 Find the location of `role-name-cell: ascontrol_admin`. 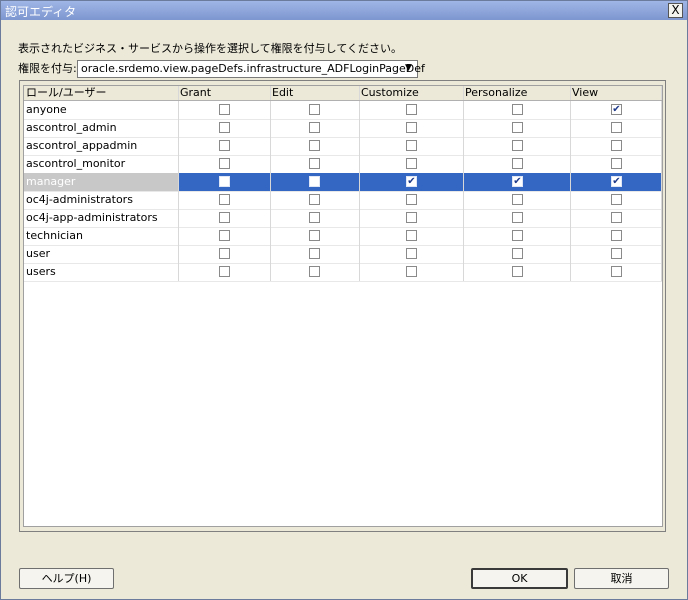

role-name-cell: ascontrol_admin is located at coordinates (101, 128).